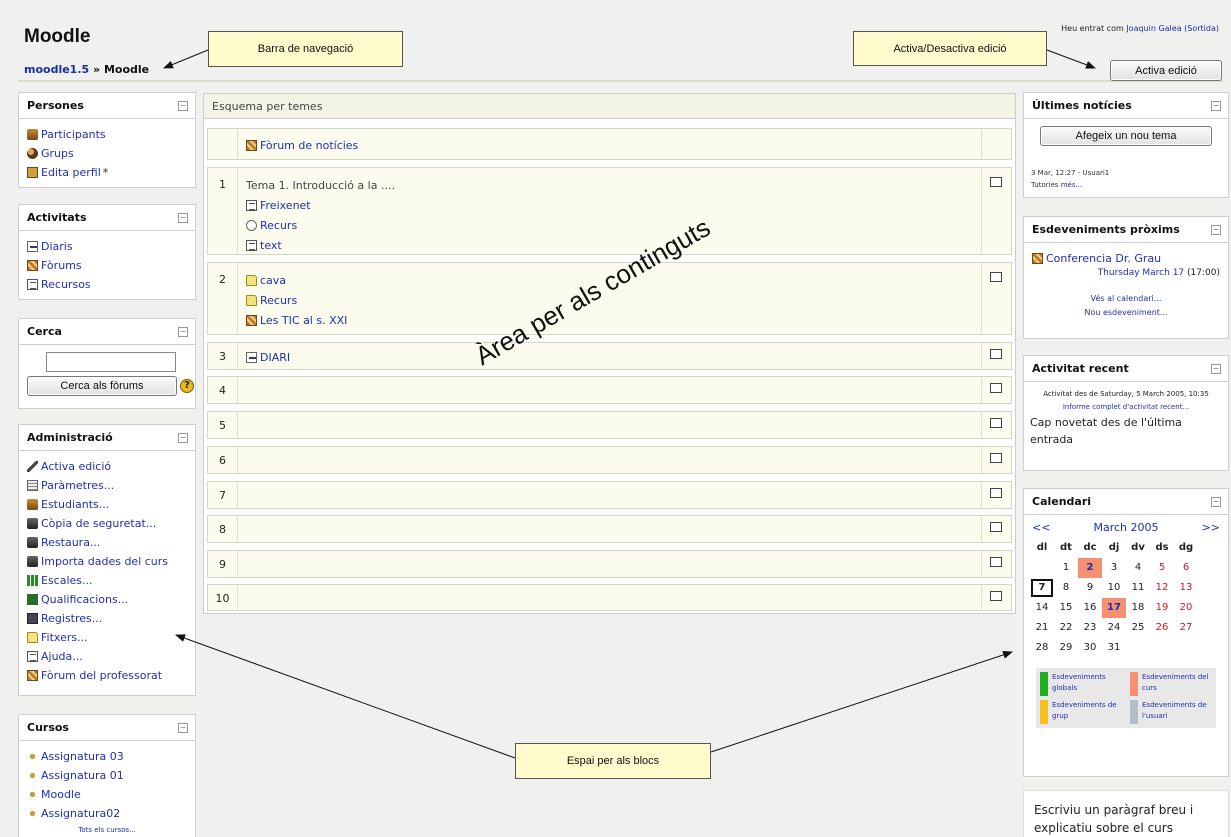 Image resolution: width=1231 pixels, height=837 pixels. I want to click on arrow-to-left-blocks, so click(345, 696).